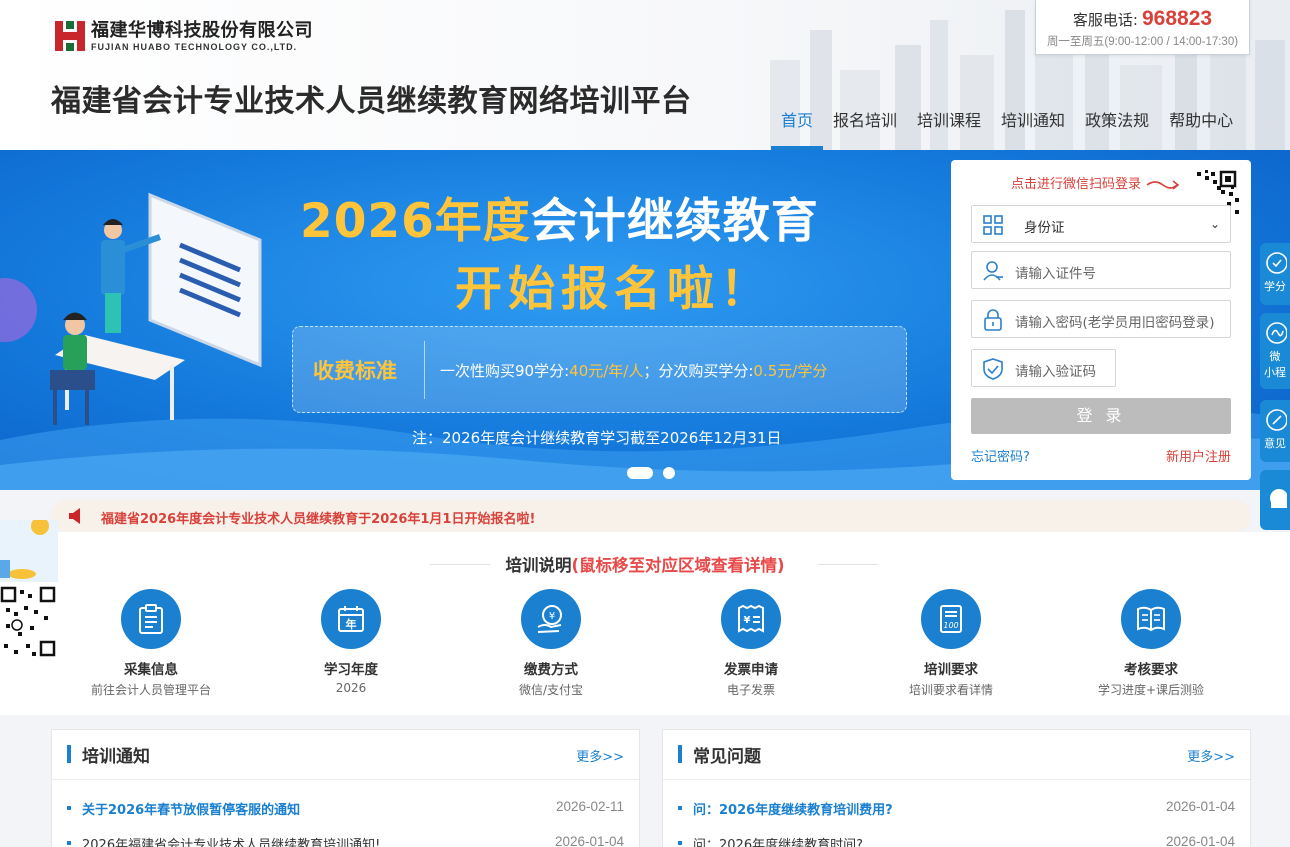 The height and width of the screenshot is (847, 1290). Describe the element at coordinates (351, 688) in the screenshot. I see `training-item-sub: 2026` at that location.